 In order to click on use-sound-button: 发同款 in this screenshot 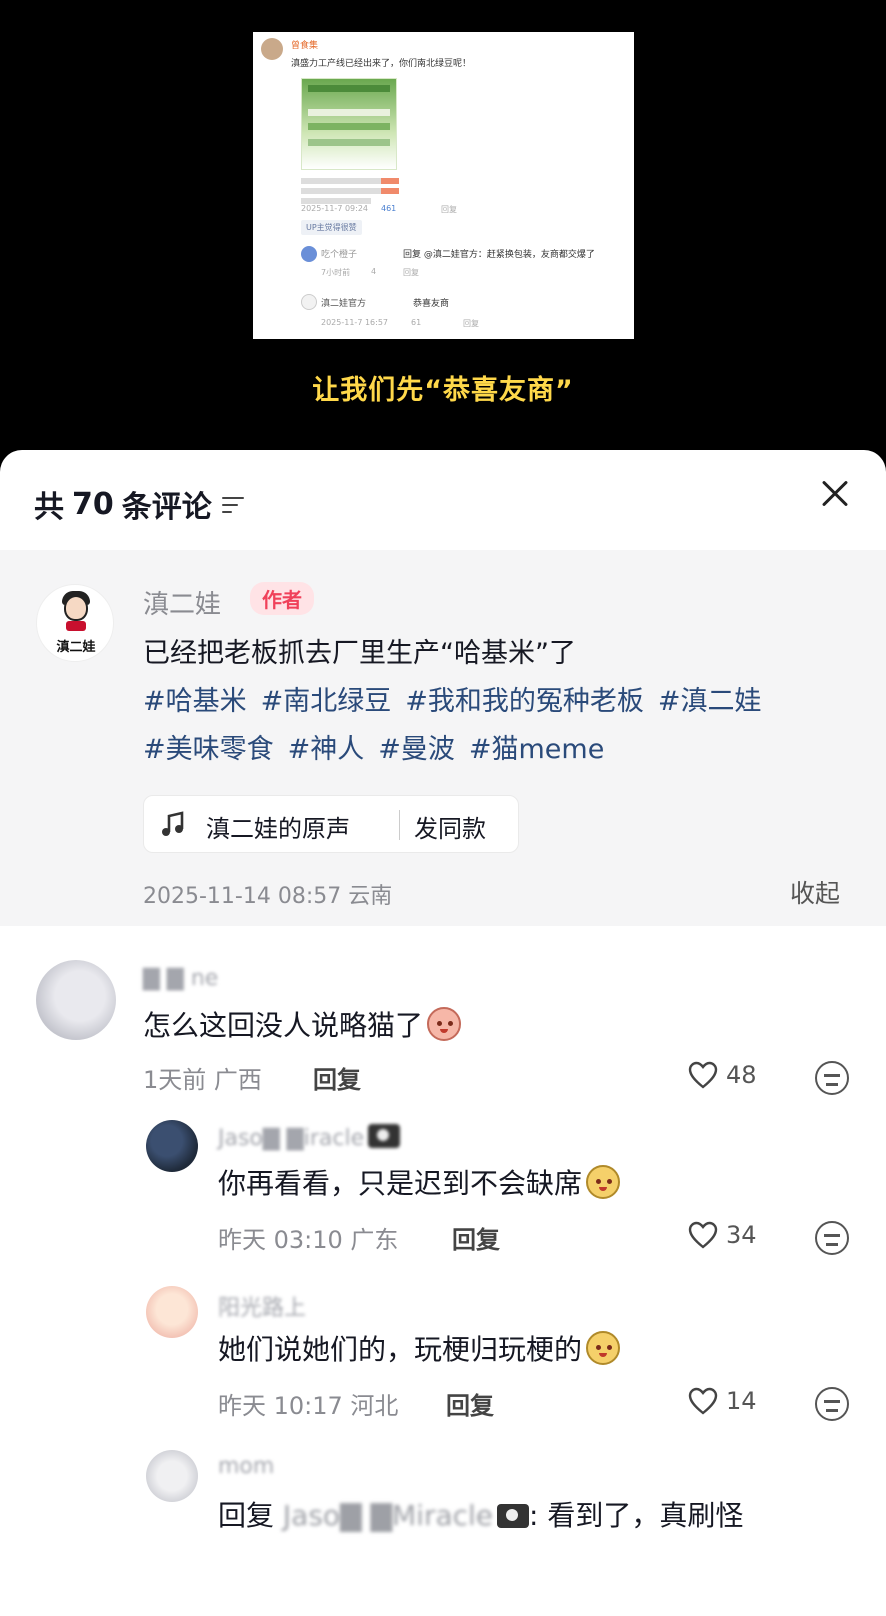, I will do `click(450, 826)`.